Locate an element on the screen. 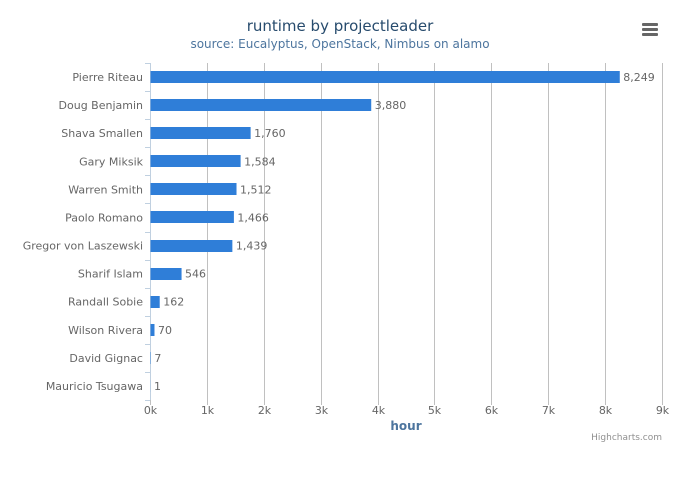  data-label: 1,466 is located at coordinates (253, 217).